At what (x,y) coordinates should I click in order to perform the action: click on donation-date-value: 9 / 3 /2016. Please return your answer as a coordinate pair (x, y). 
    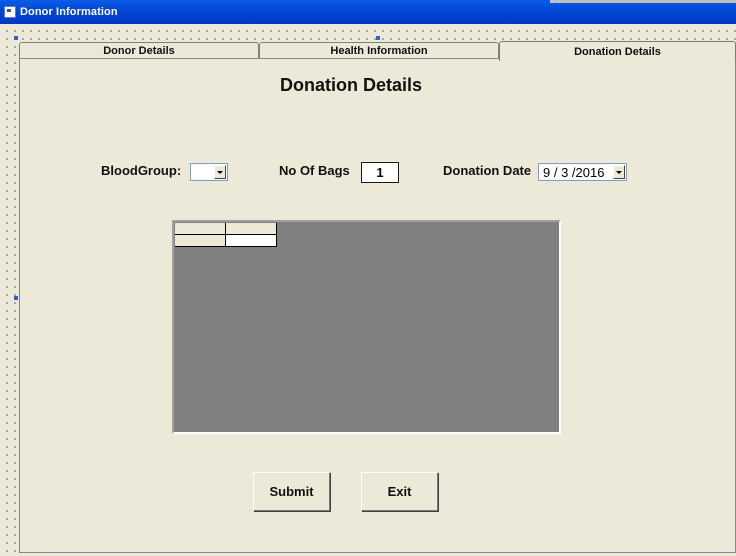
    Looking at the image, I should click on (574, 172).